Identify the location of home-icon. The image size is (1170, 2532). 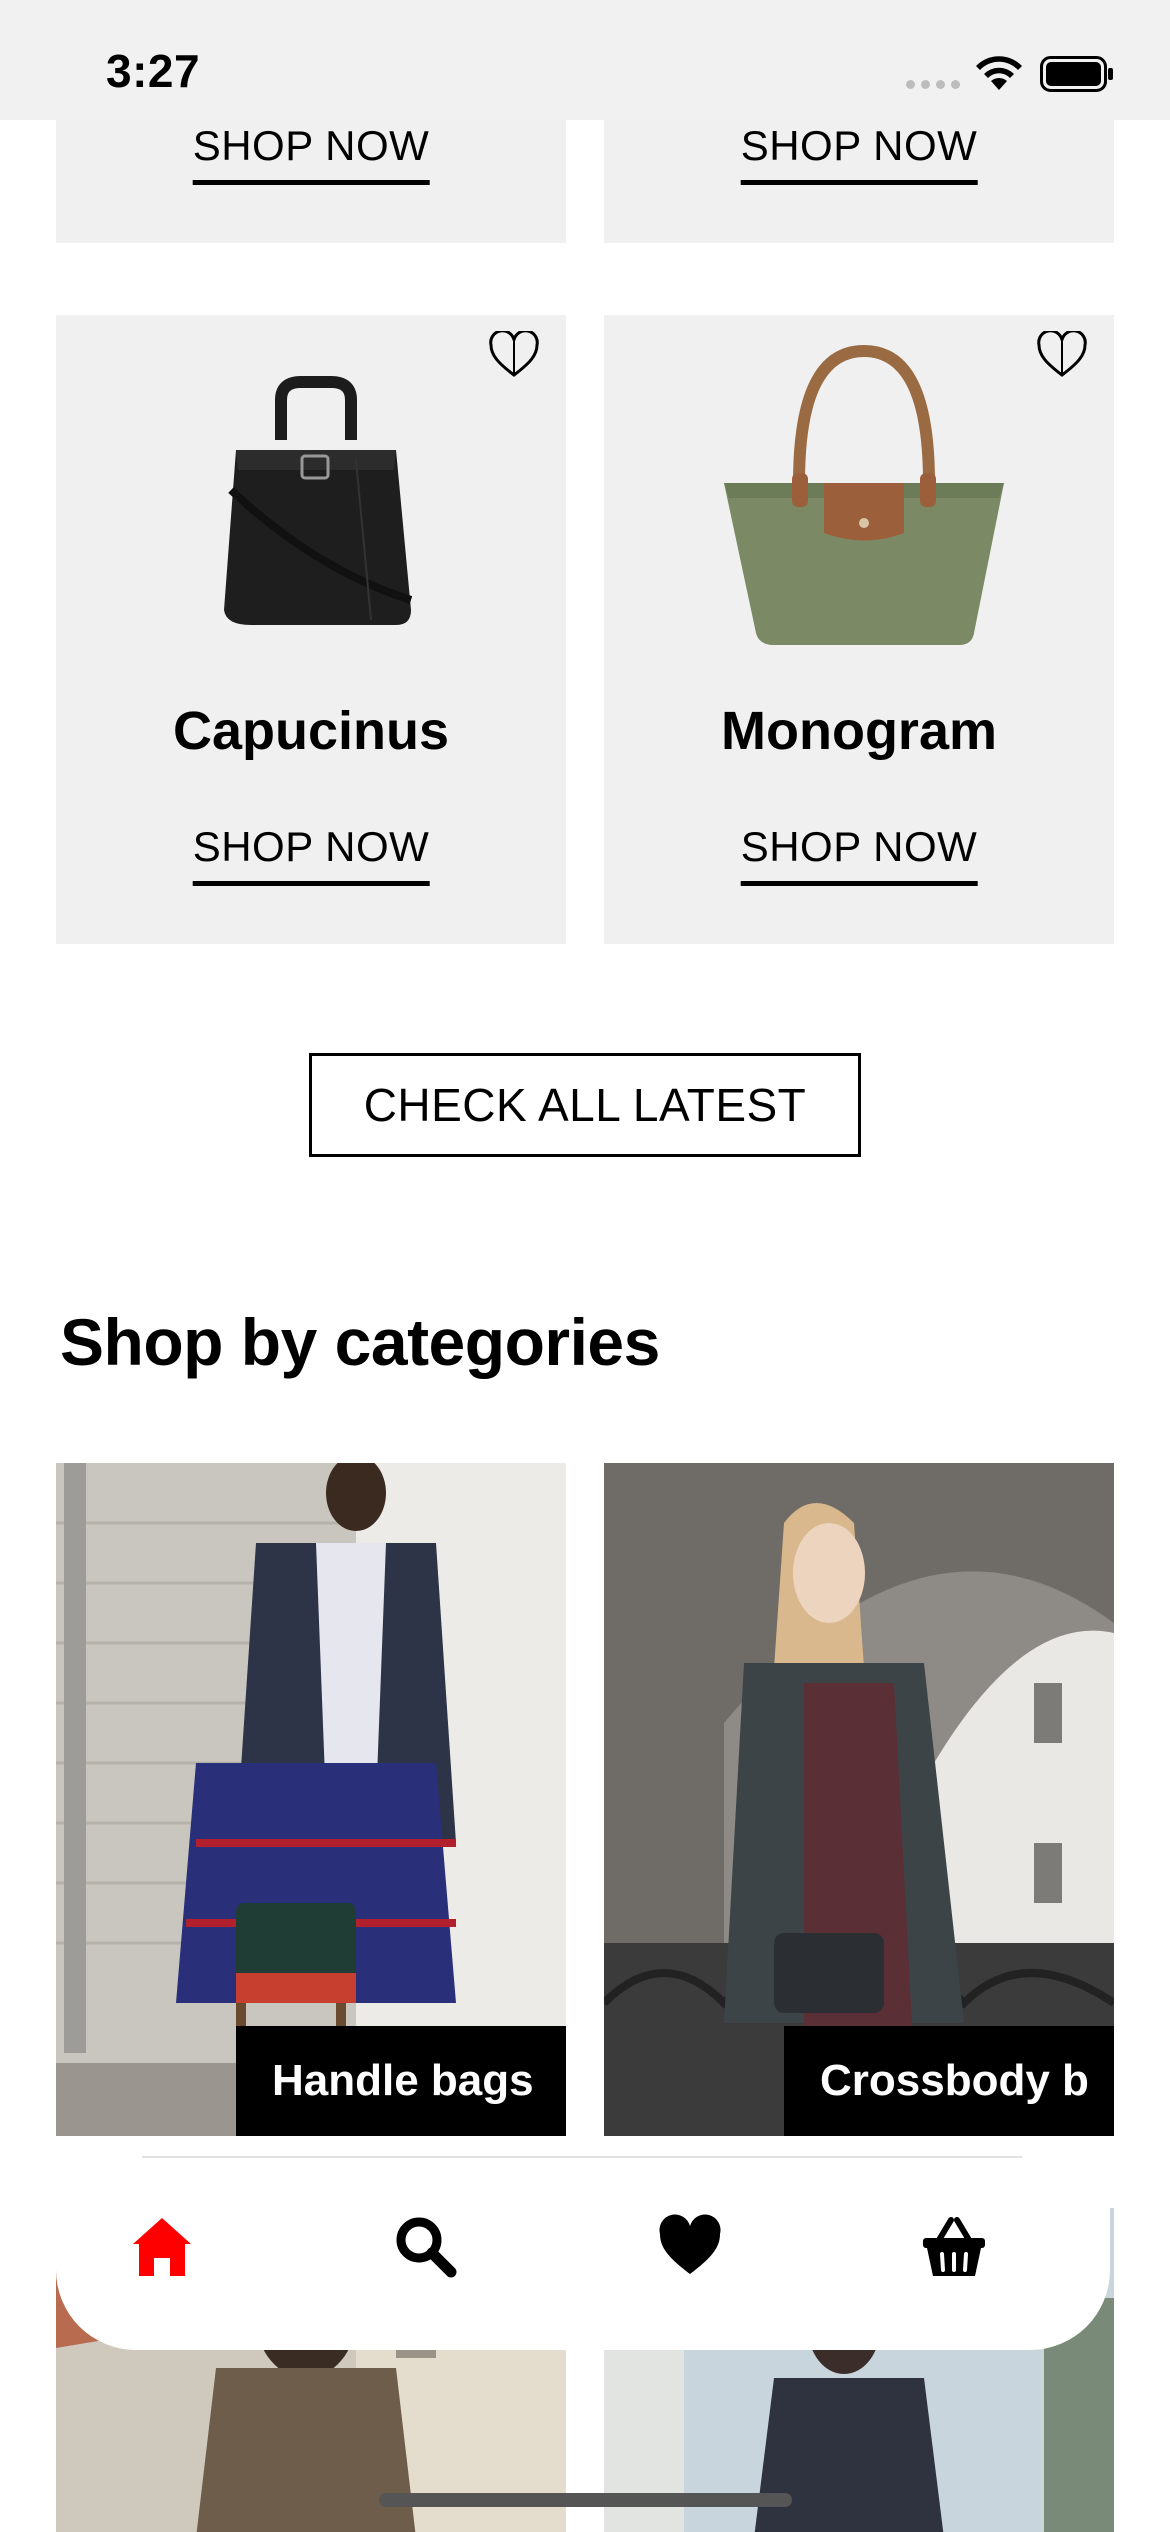
(162, 2247).